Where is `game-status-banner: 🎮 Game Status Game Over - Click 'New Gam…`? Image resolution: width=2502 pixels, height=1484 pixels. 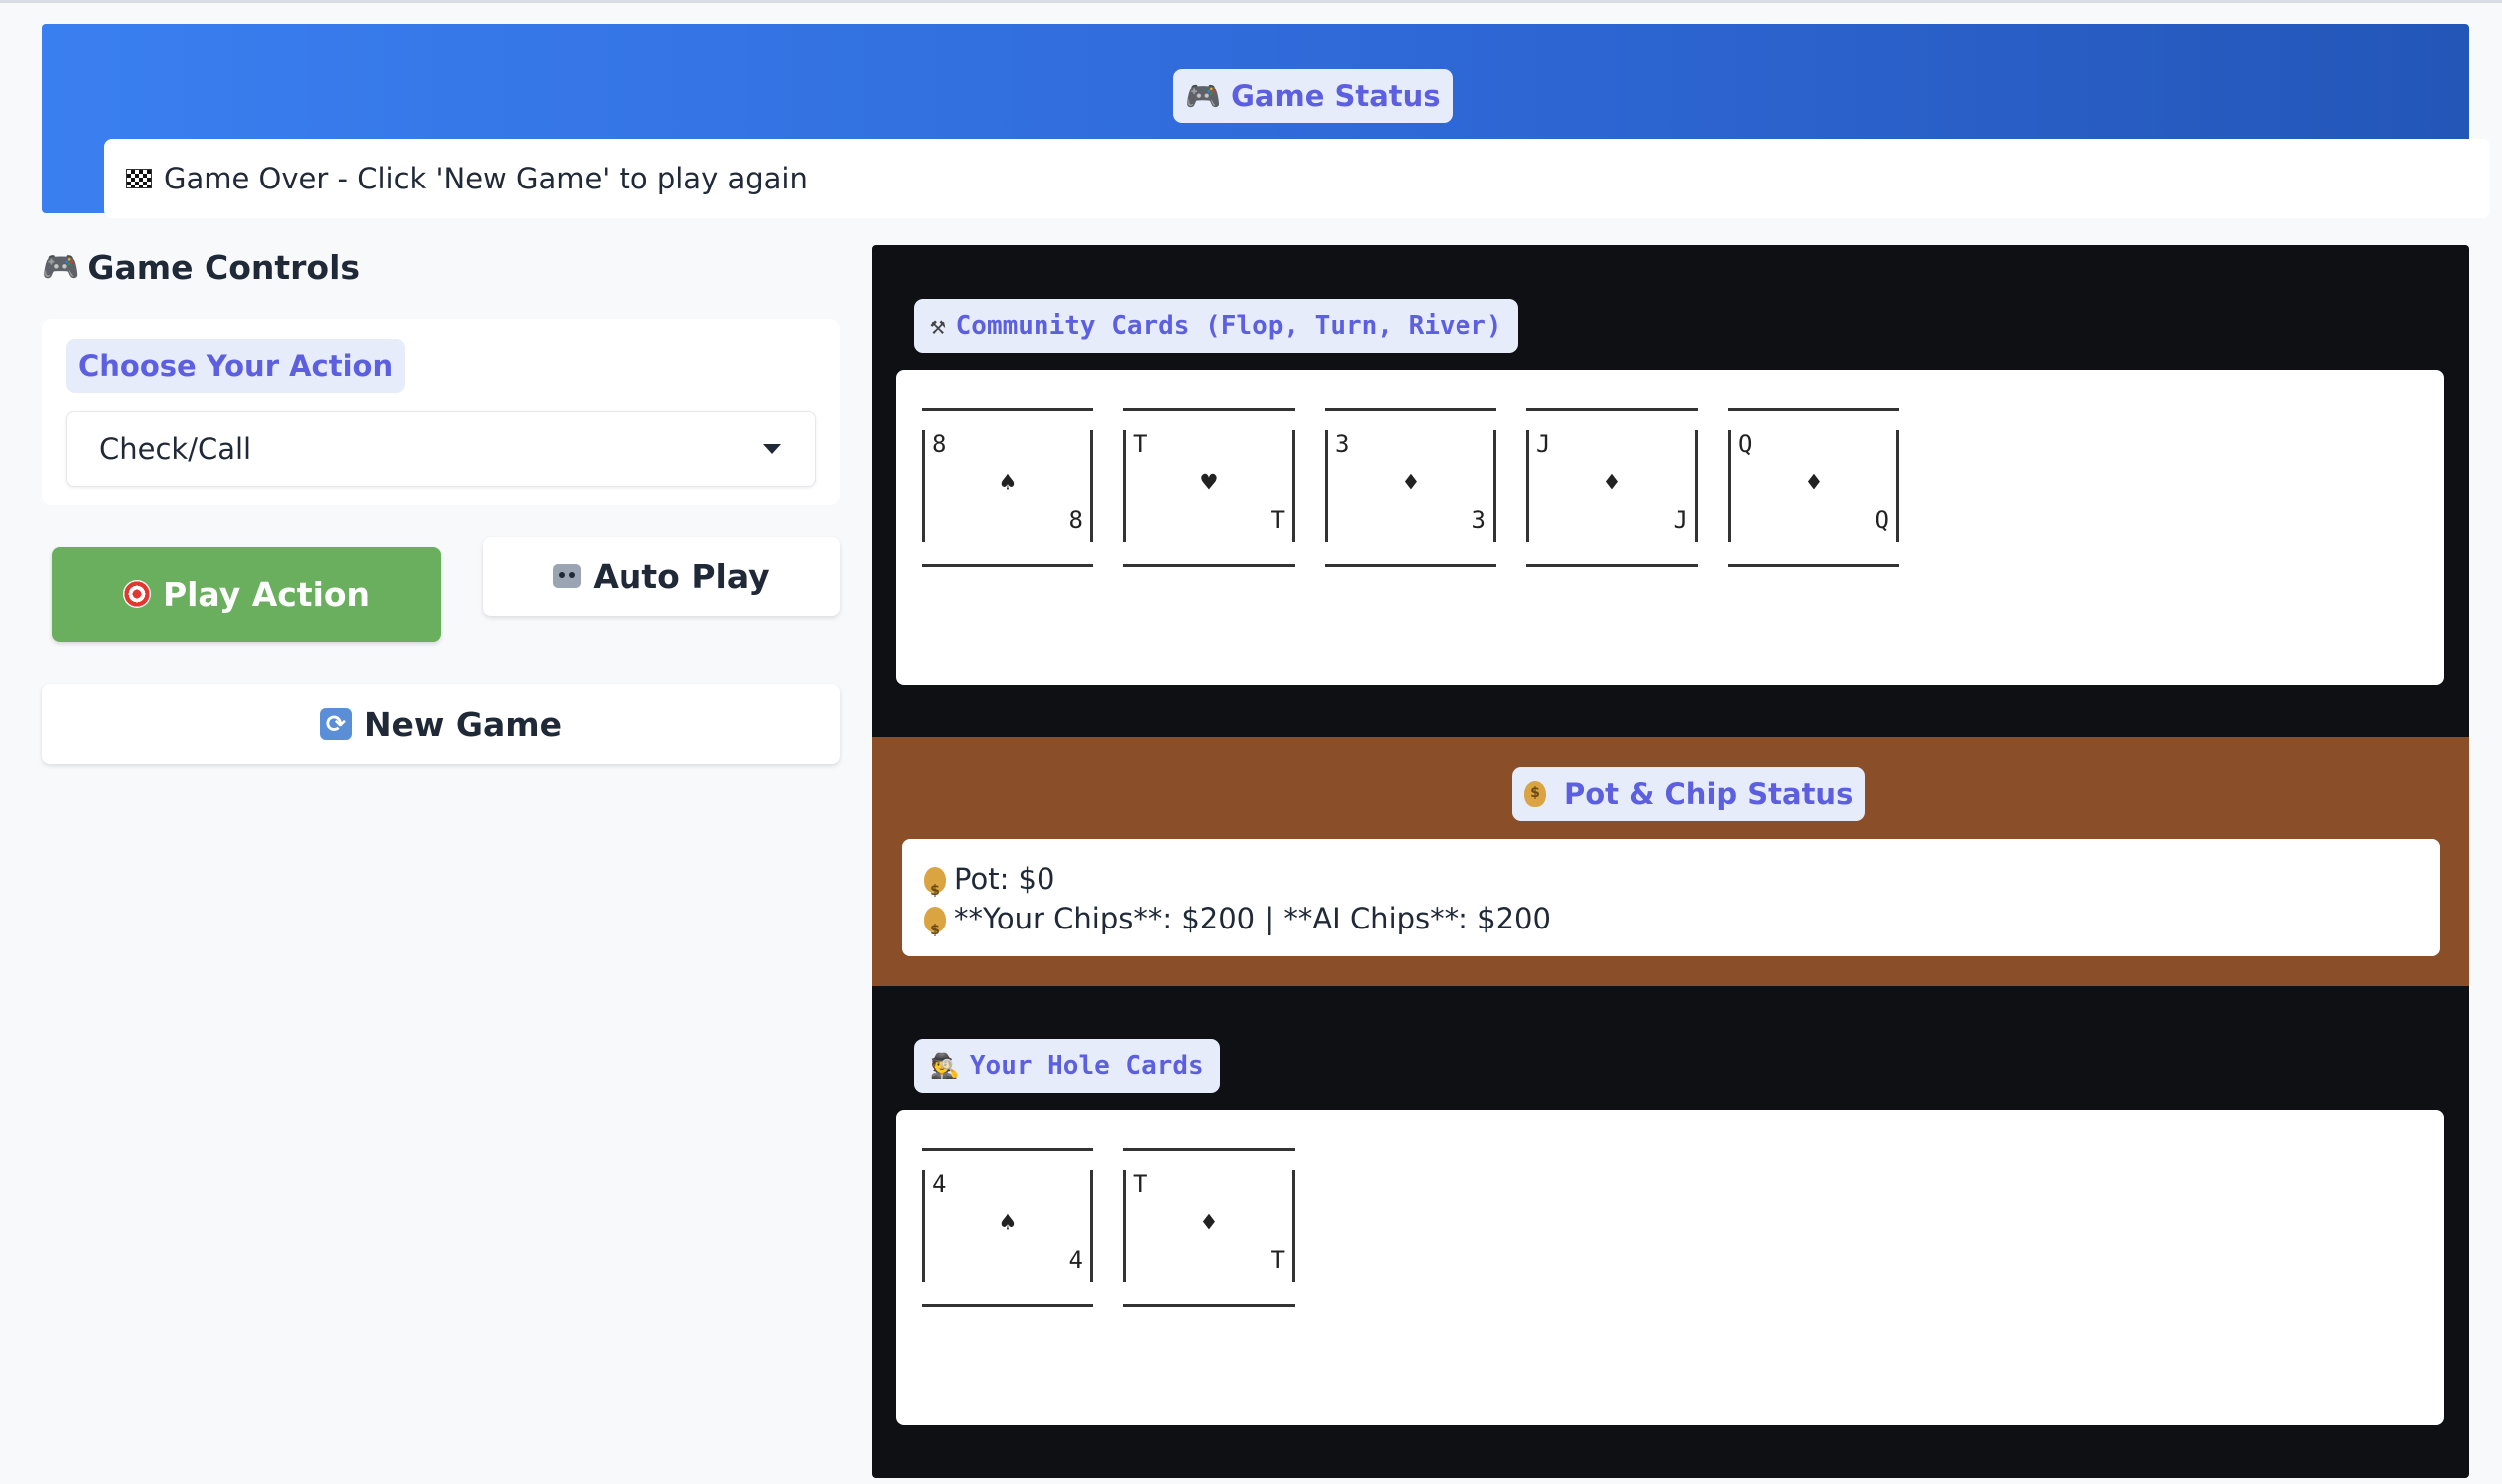
game-status-banner: 🎮 Game Status Game Over - Click 'New Gam… is located at coordinates (1266, 121).